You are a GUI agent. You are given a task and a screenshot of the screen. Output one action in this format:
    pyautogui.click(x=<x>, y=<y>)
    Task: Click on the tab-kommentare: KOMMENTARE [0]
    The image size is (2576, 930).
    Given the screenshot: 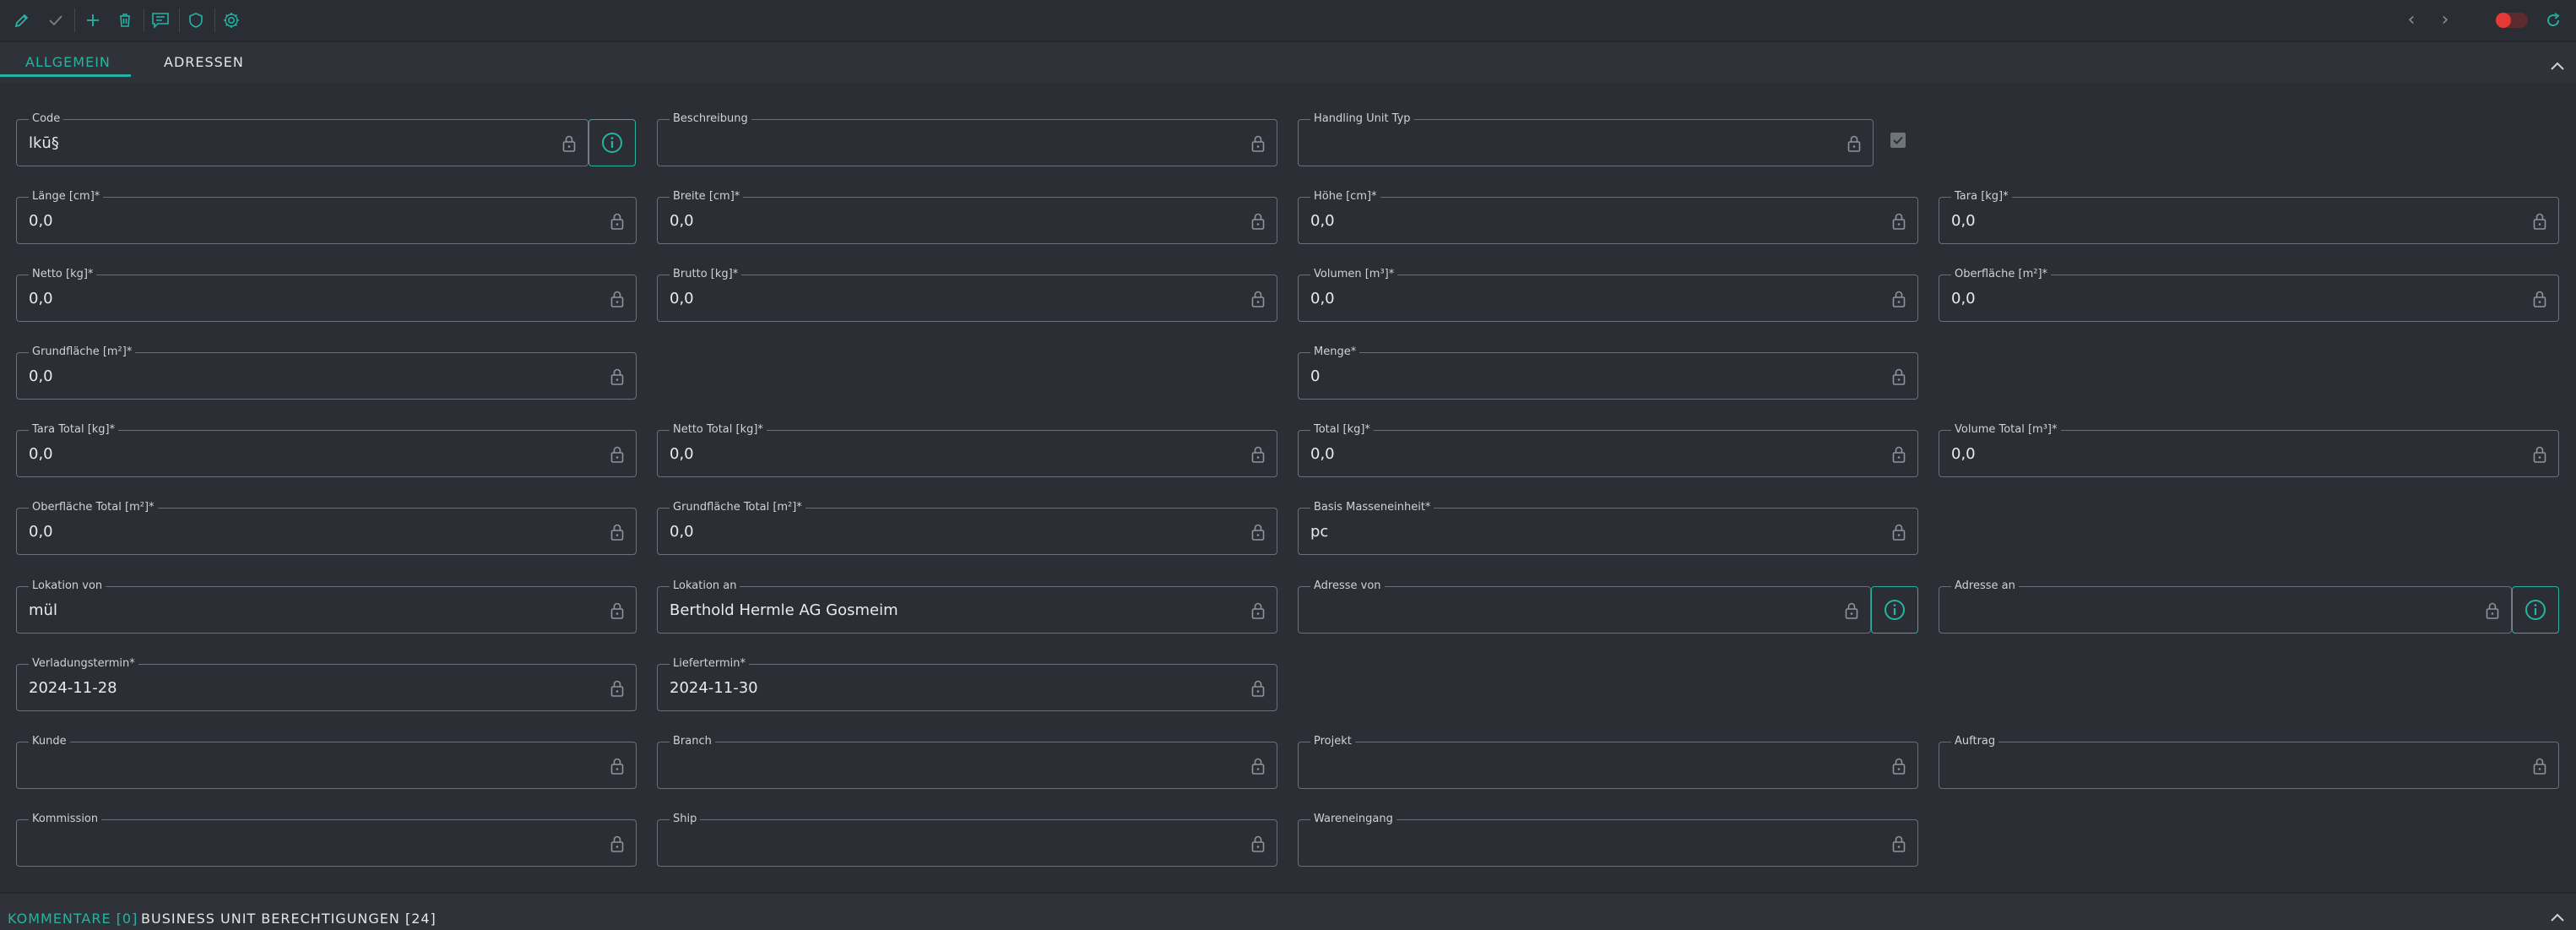 What is the action you would take?
    pyautogui.click(x=73, y=919)
    